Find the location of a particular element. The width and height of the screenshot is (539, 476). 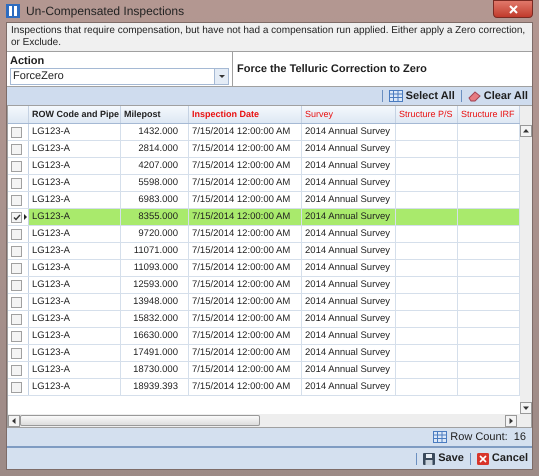

select-all-button: Select All is located at coordinates (421, 96).